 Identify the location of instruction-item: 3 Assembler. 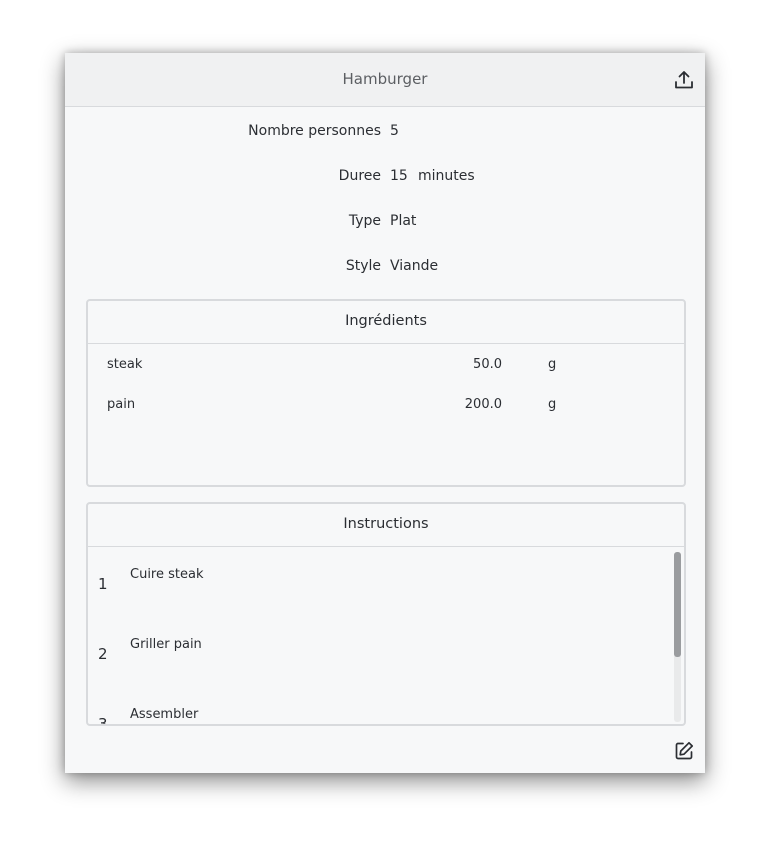
(378, 705).